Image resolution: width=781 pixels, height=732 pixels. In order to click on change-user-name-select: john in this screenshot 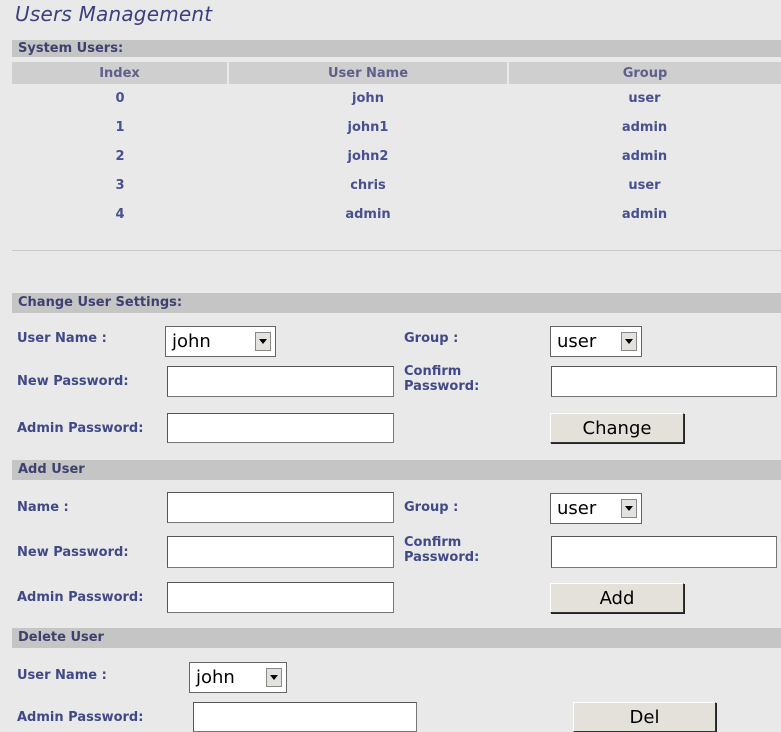, I will do `click(220, 341)`.